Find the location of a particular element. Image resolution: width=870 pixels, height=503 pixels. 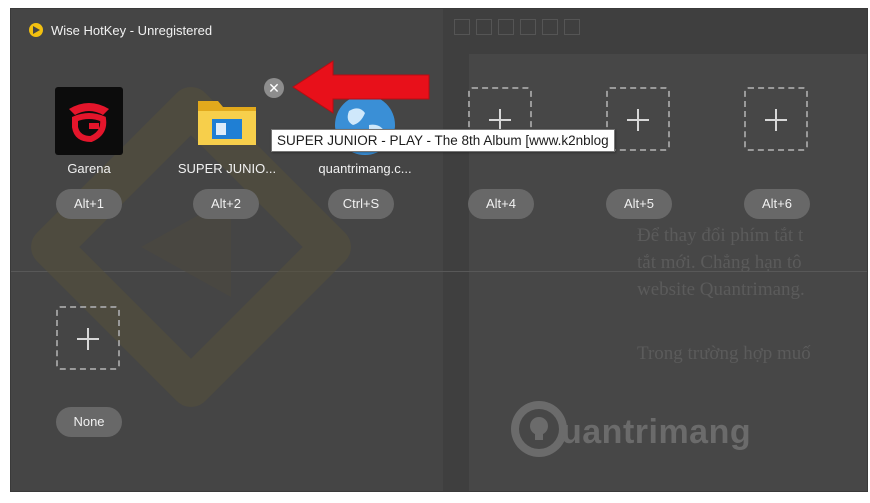

hotkey-button-slot-6: Alt+6 is located at coordinates (777, 204).